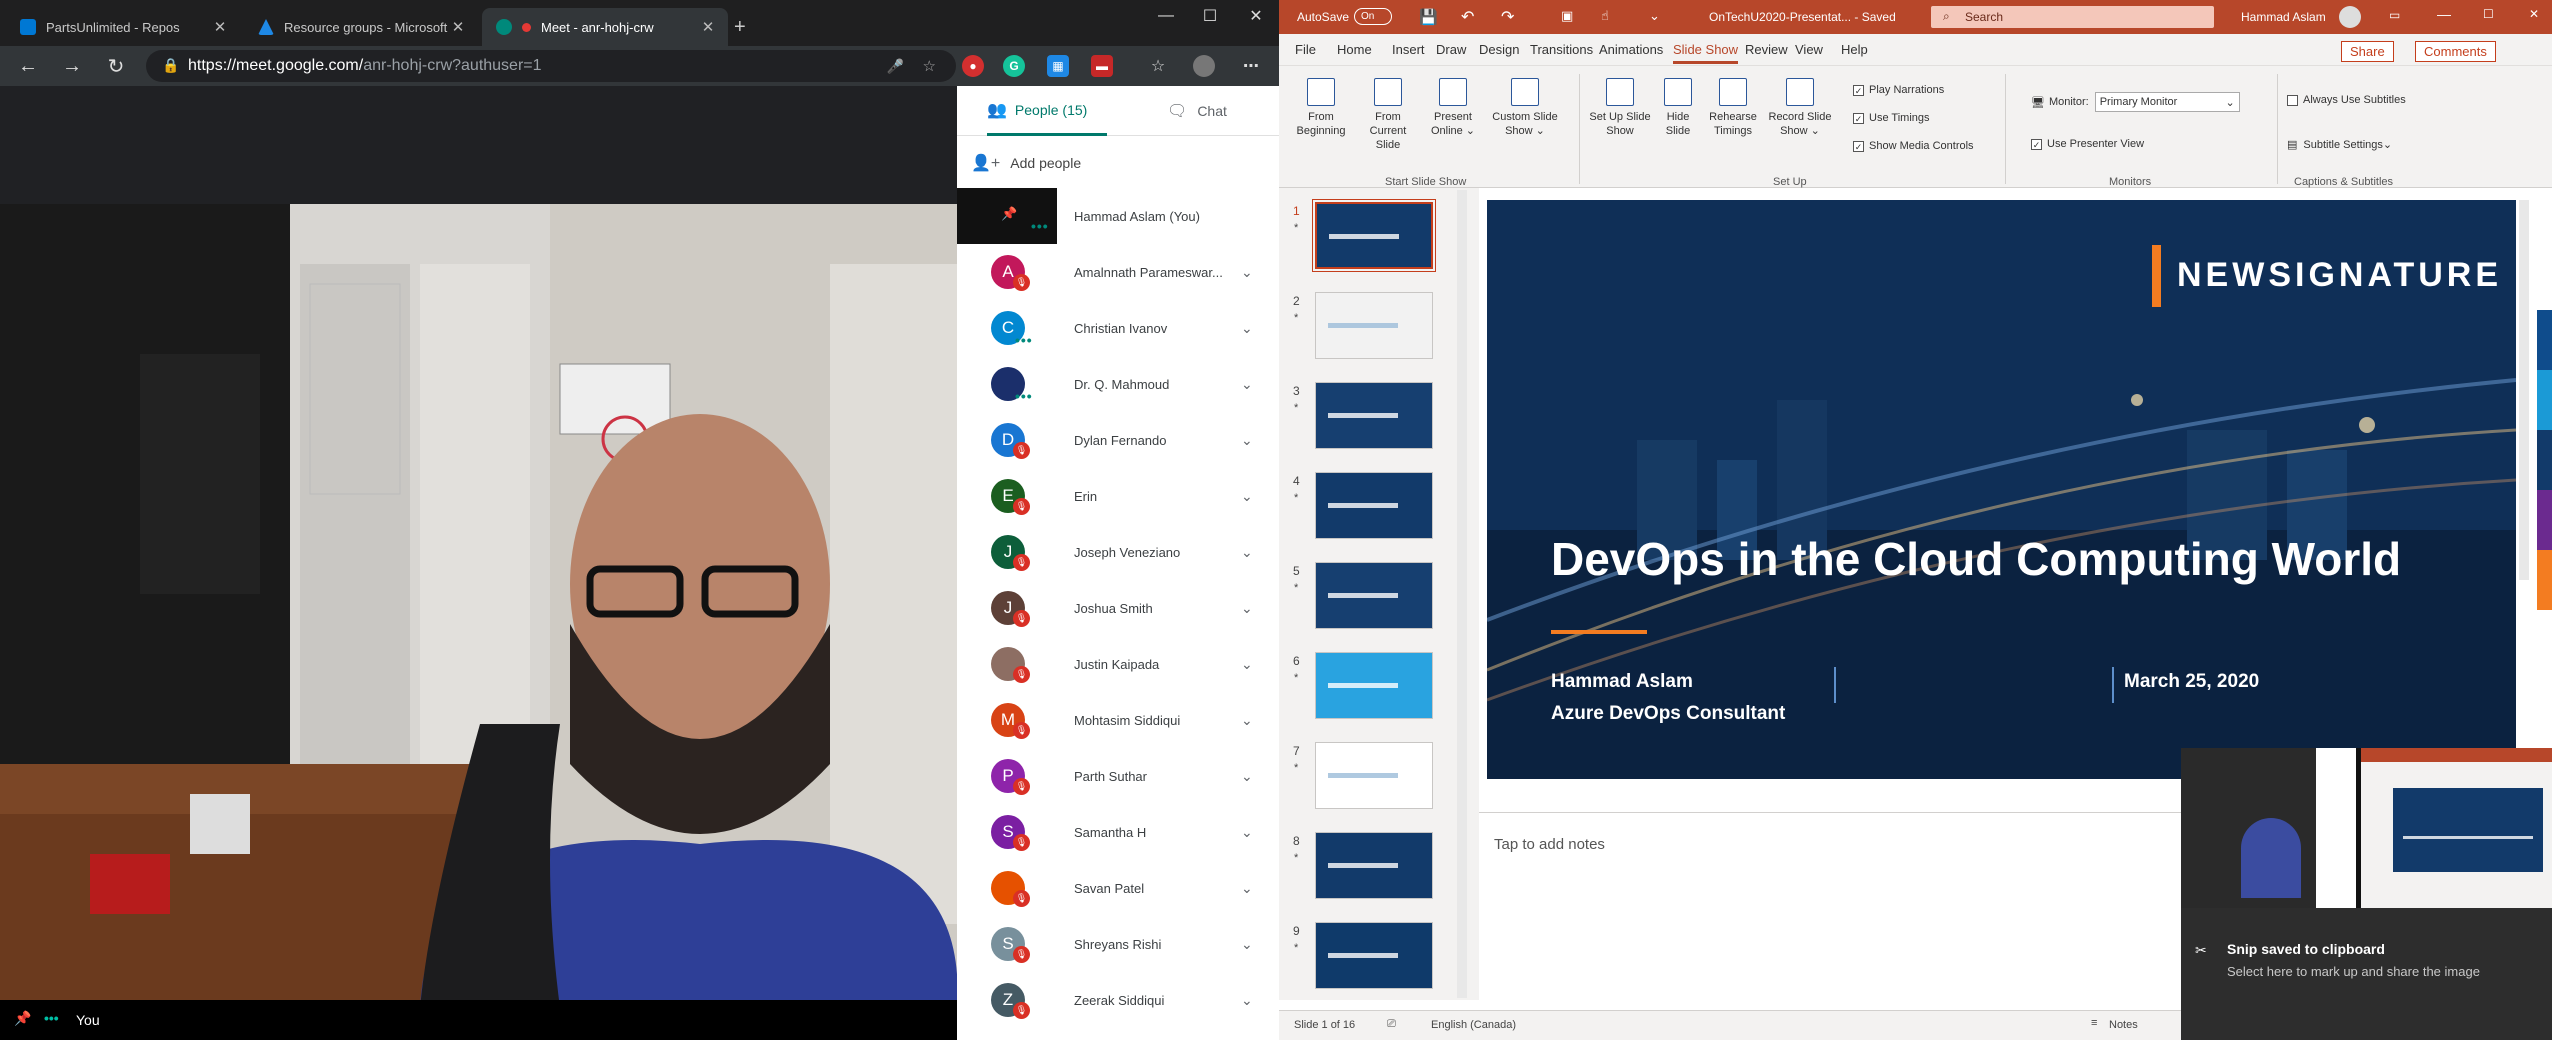  I want to click on participant-row: C ••• Christian Ivanov ⌄, so click(1118, 328).